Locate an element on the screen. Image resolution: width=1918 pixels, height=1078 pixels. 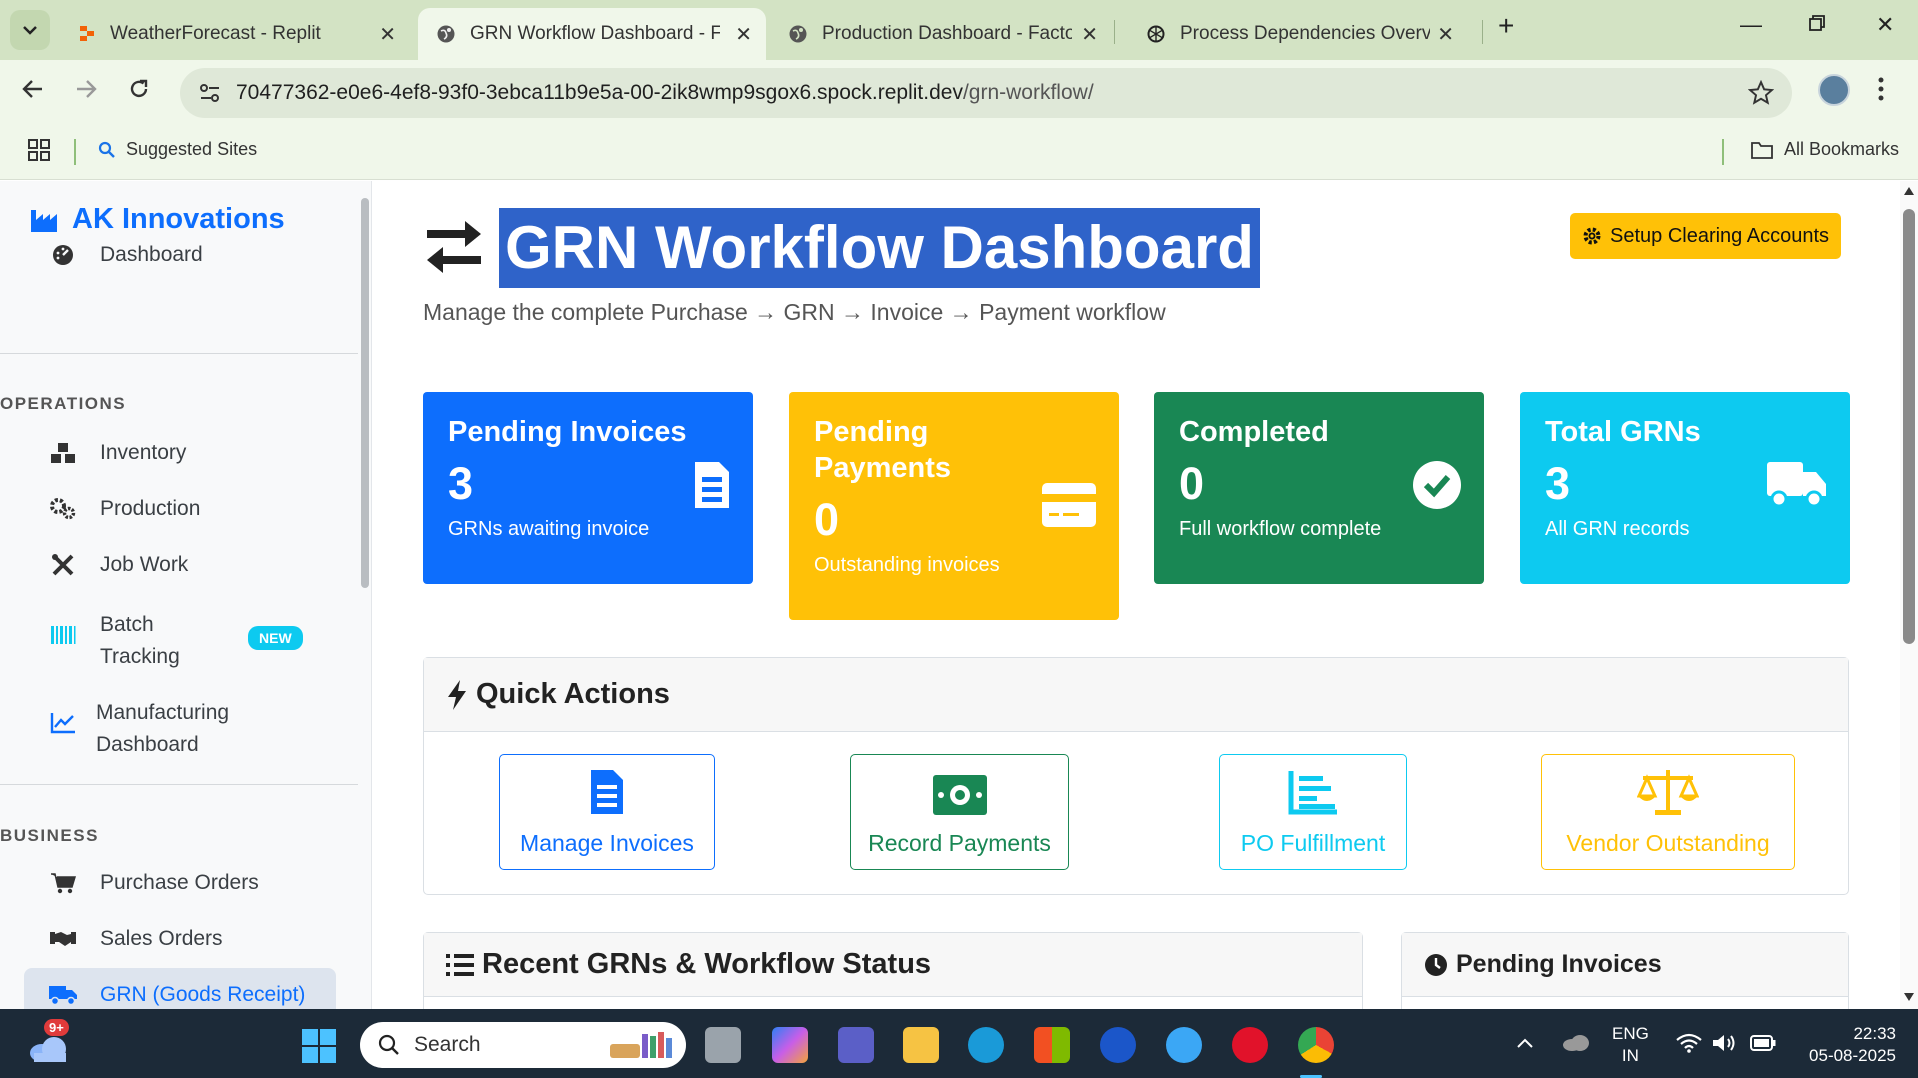
page-scrollbar-thumb is located at coordinates (1909, 426).